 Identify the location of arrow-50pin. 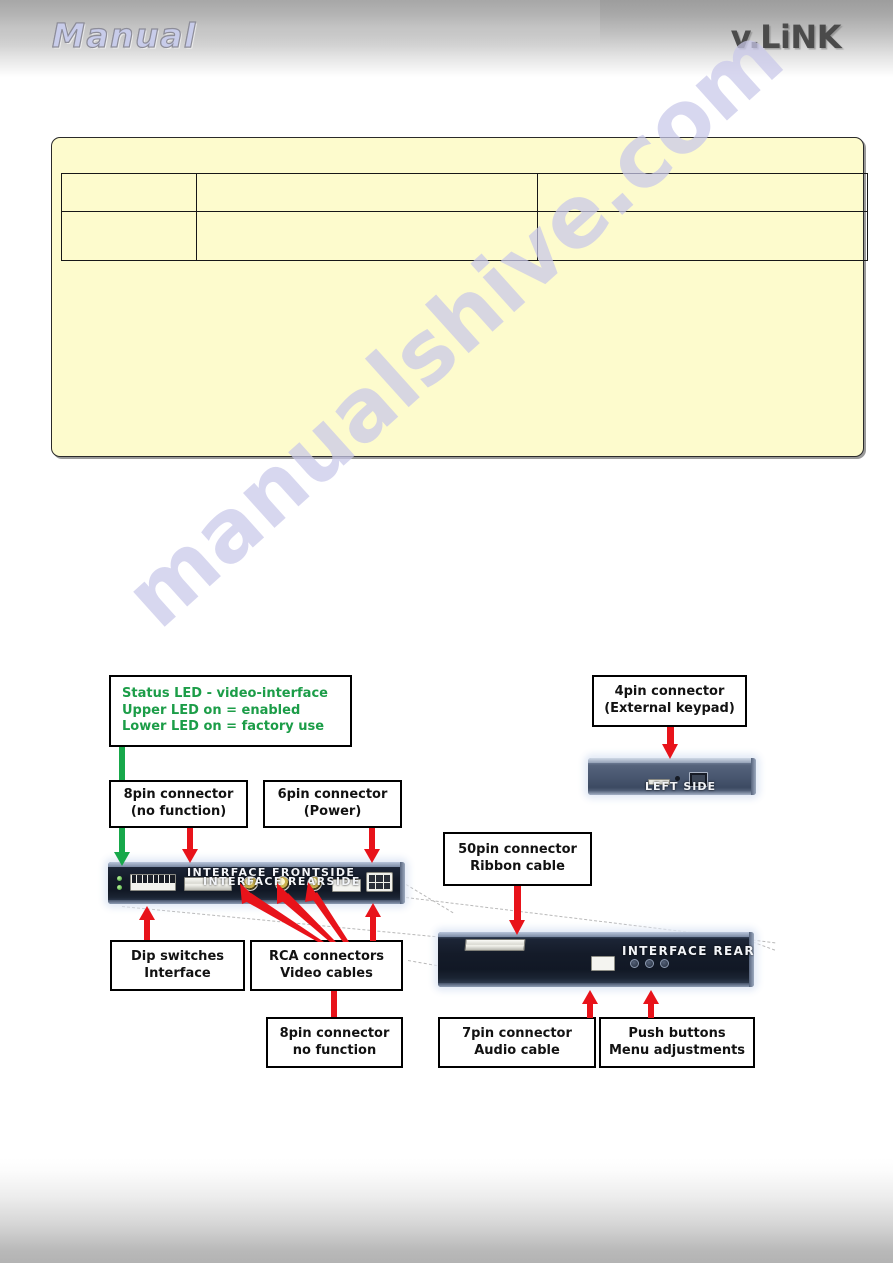
(517, 927).